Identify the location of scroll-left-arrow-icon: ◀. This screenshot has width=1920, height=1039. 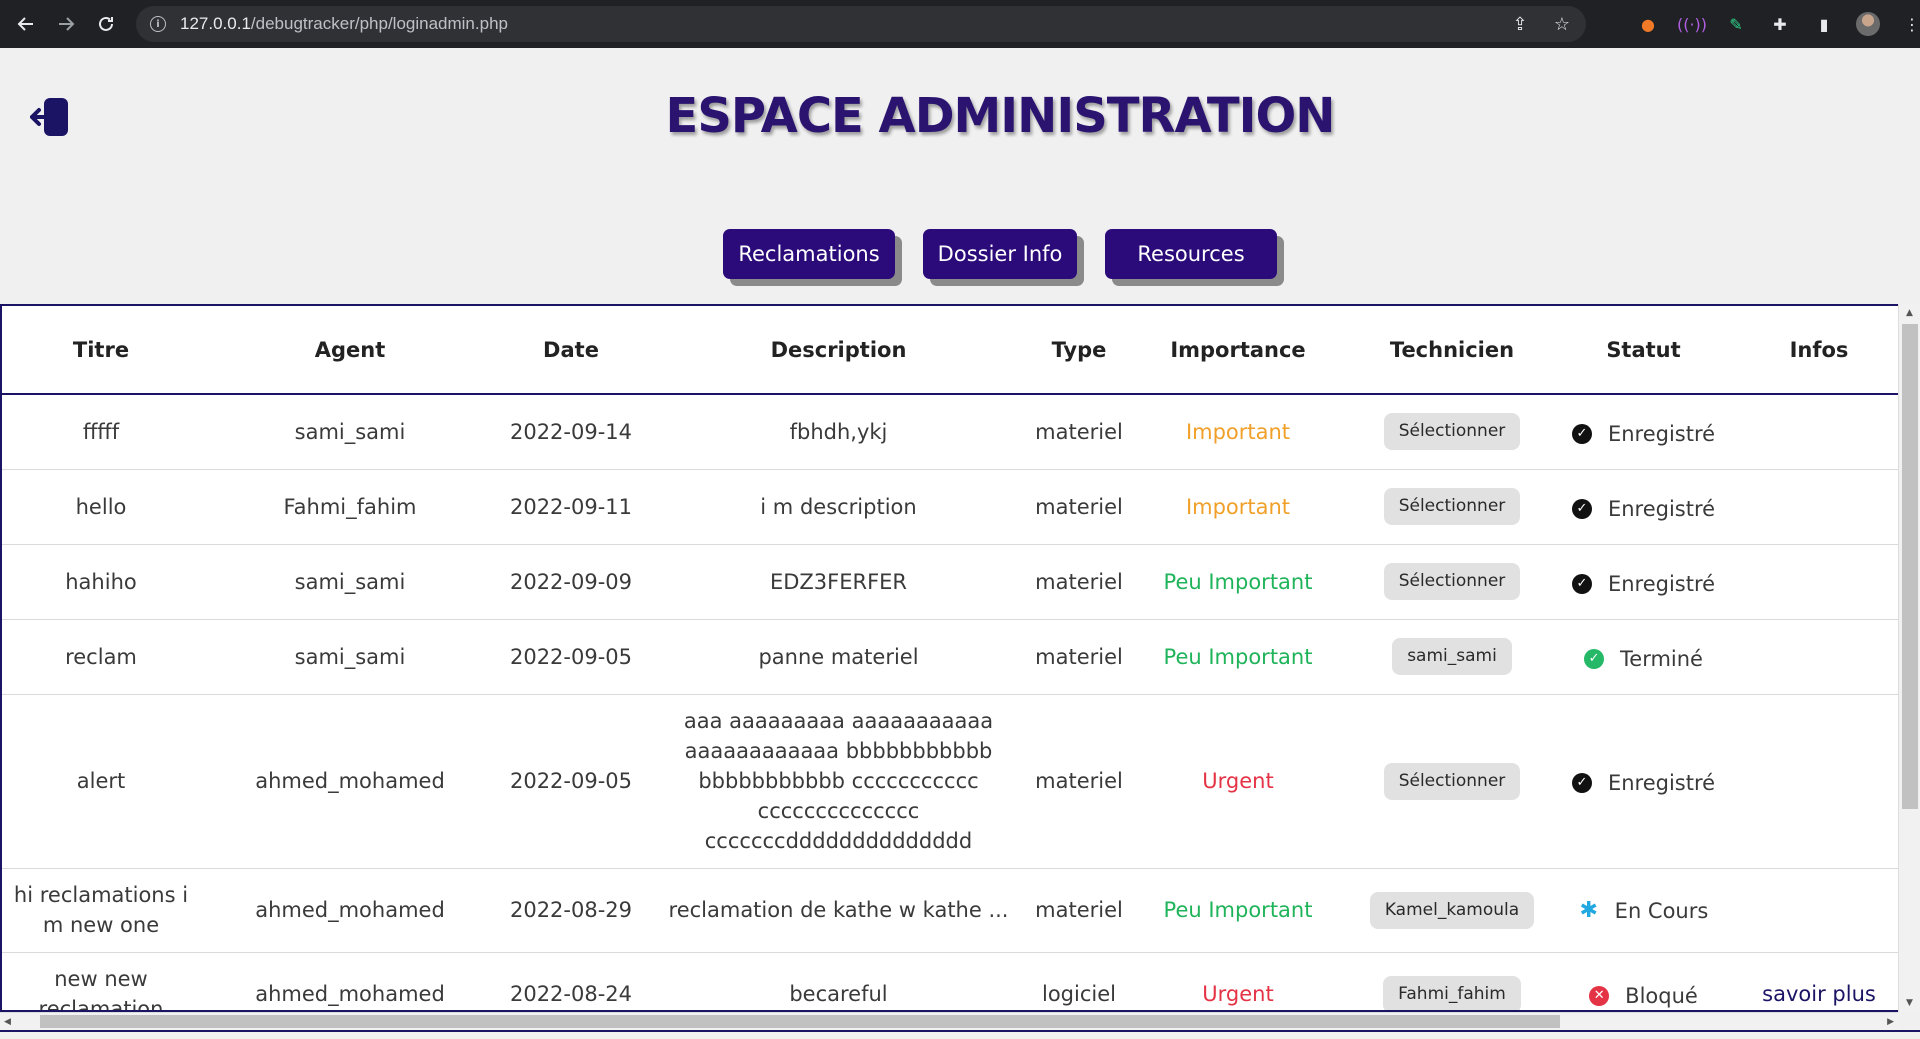
(7, 1022).